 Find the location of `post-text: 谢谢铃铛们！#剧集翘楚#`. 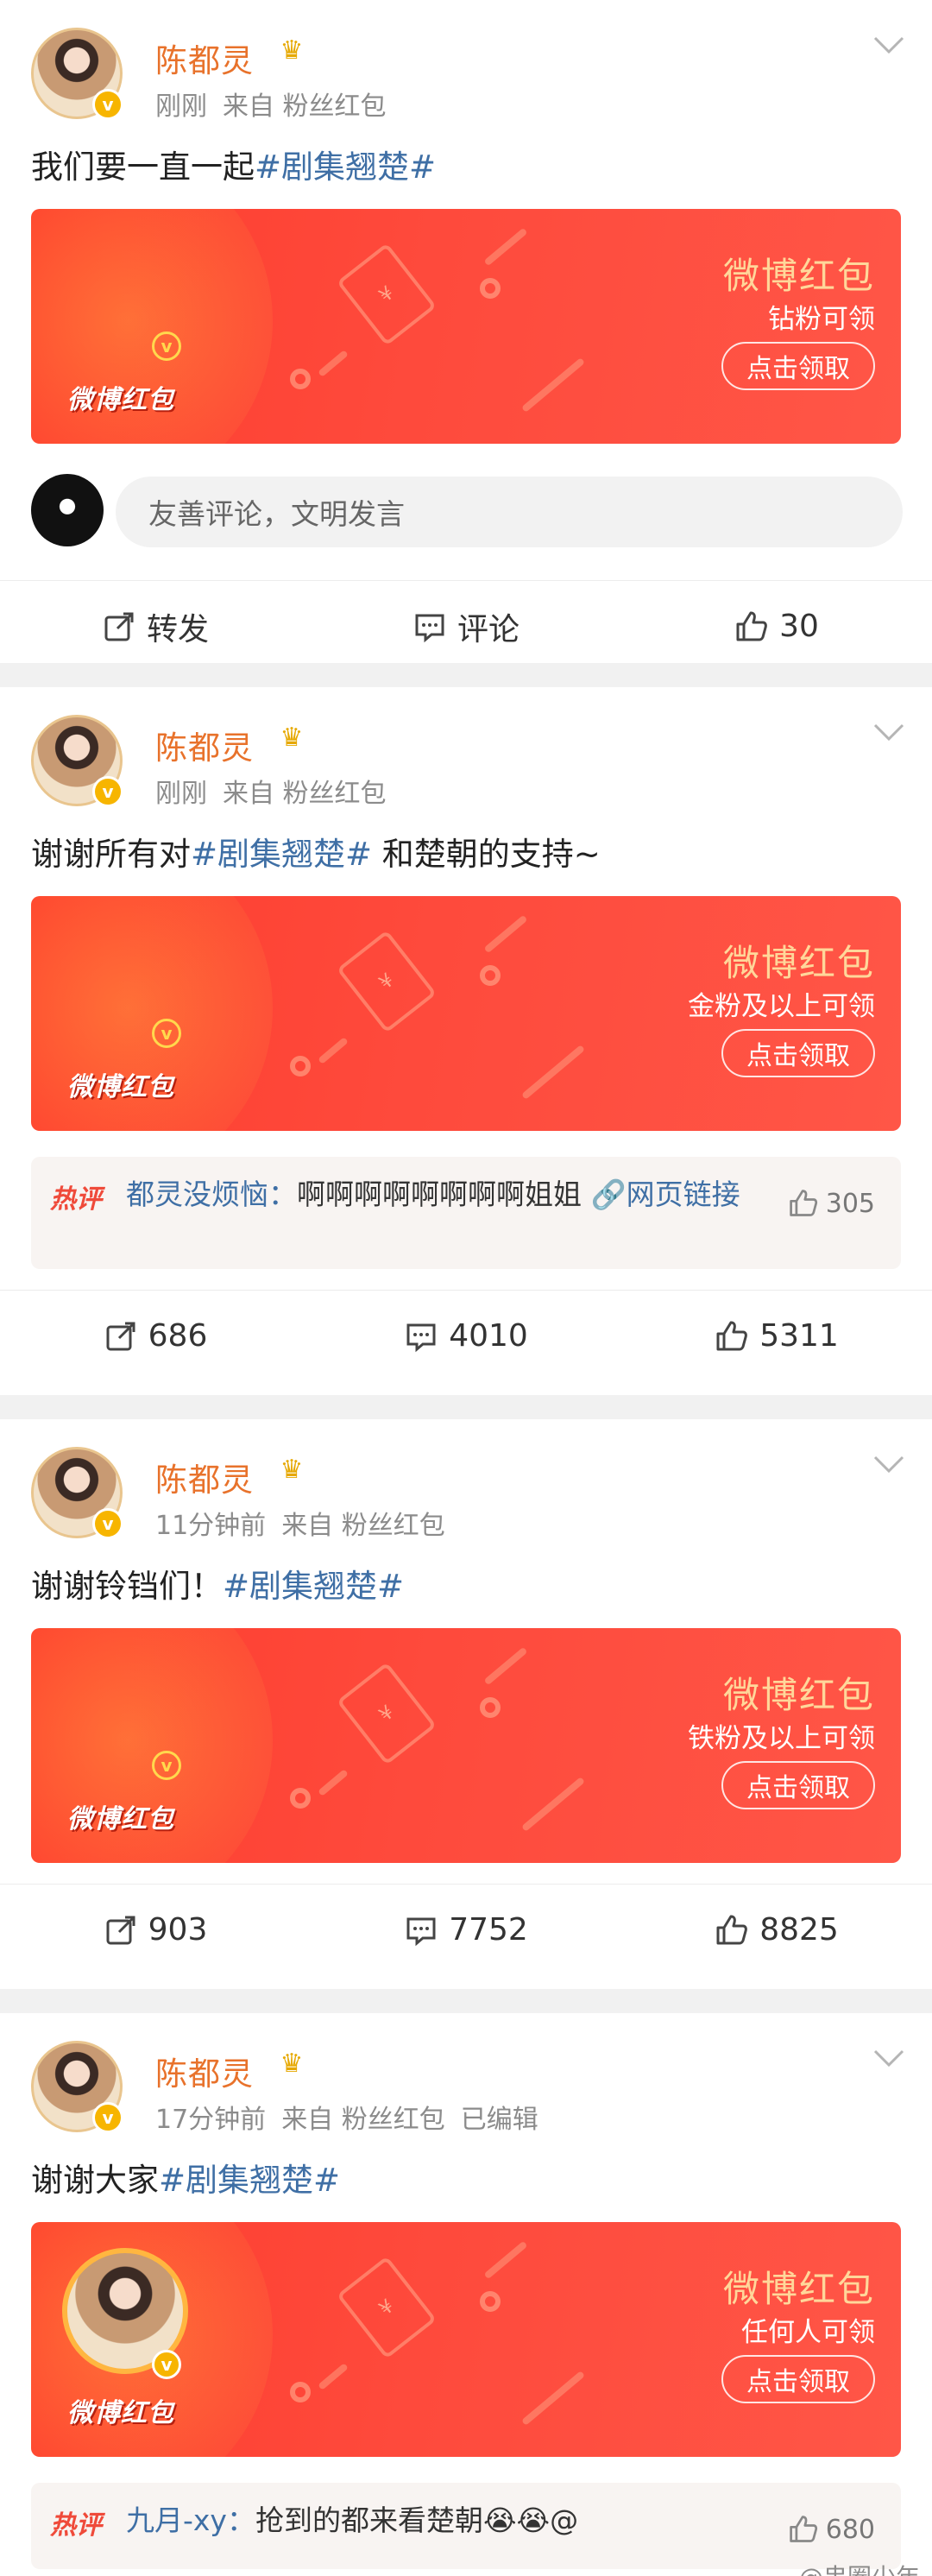

post-text: 谢谢铃铛们！#剧集翘楚# is located at coordinates (466, 1574).